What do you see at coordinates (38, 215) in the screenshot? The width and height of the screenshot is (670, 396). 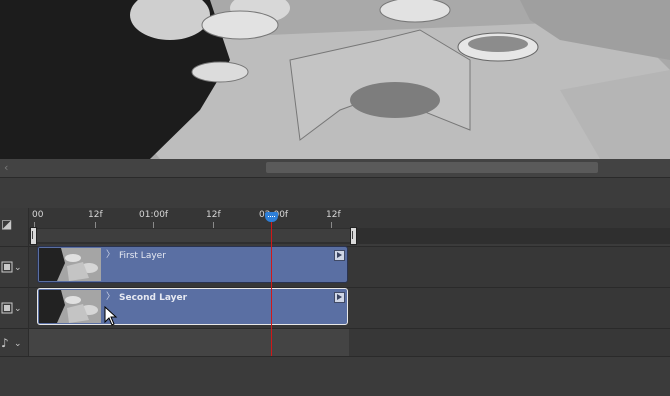 I see `ruler-label: 00` at bounding box center [38, 215].